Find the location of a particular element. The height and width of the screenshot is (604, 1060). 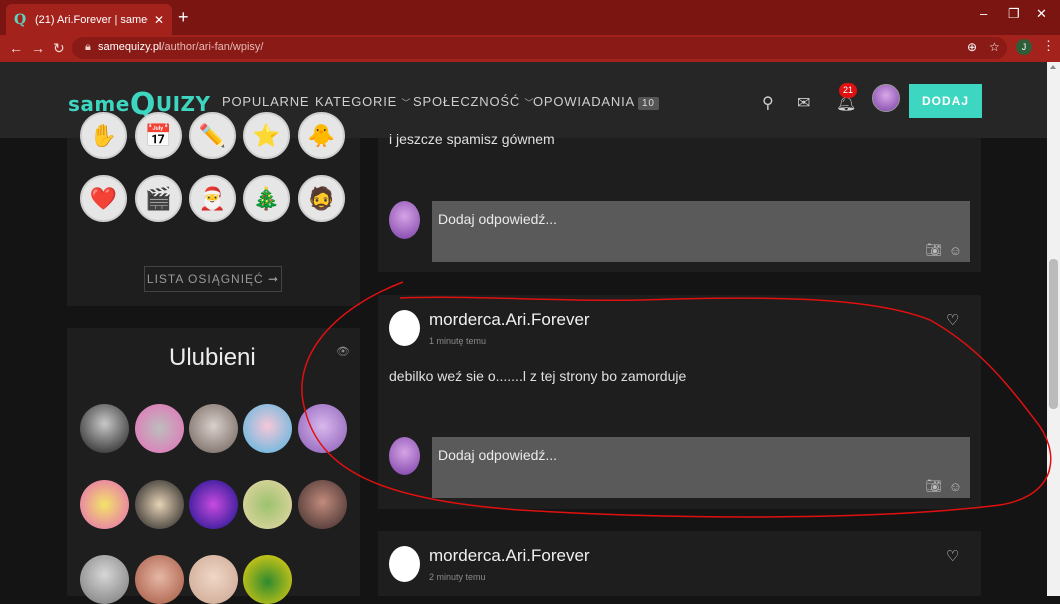

add-button: DODAJ is located at coordinates (945, 101).